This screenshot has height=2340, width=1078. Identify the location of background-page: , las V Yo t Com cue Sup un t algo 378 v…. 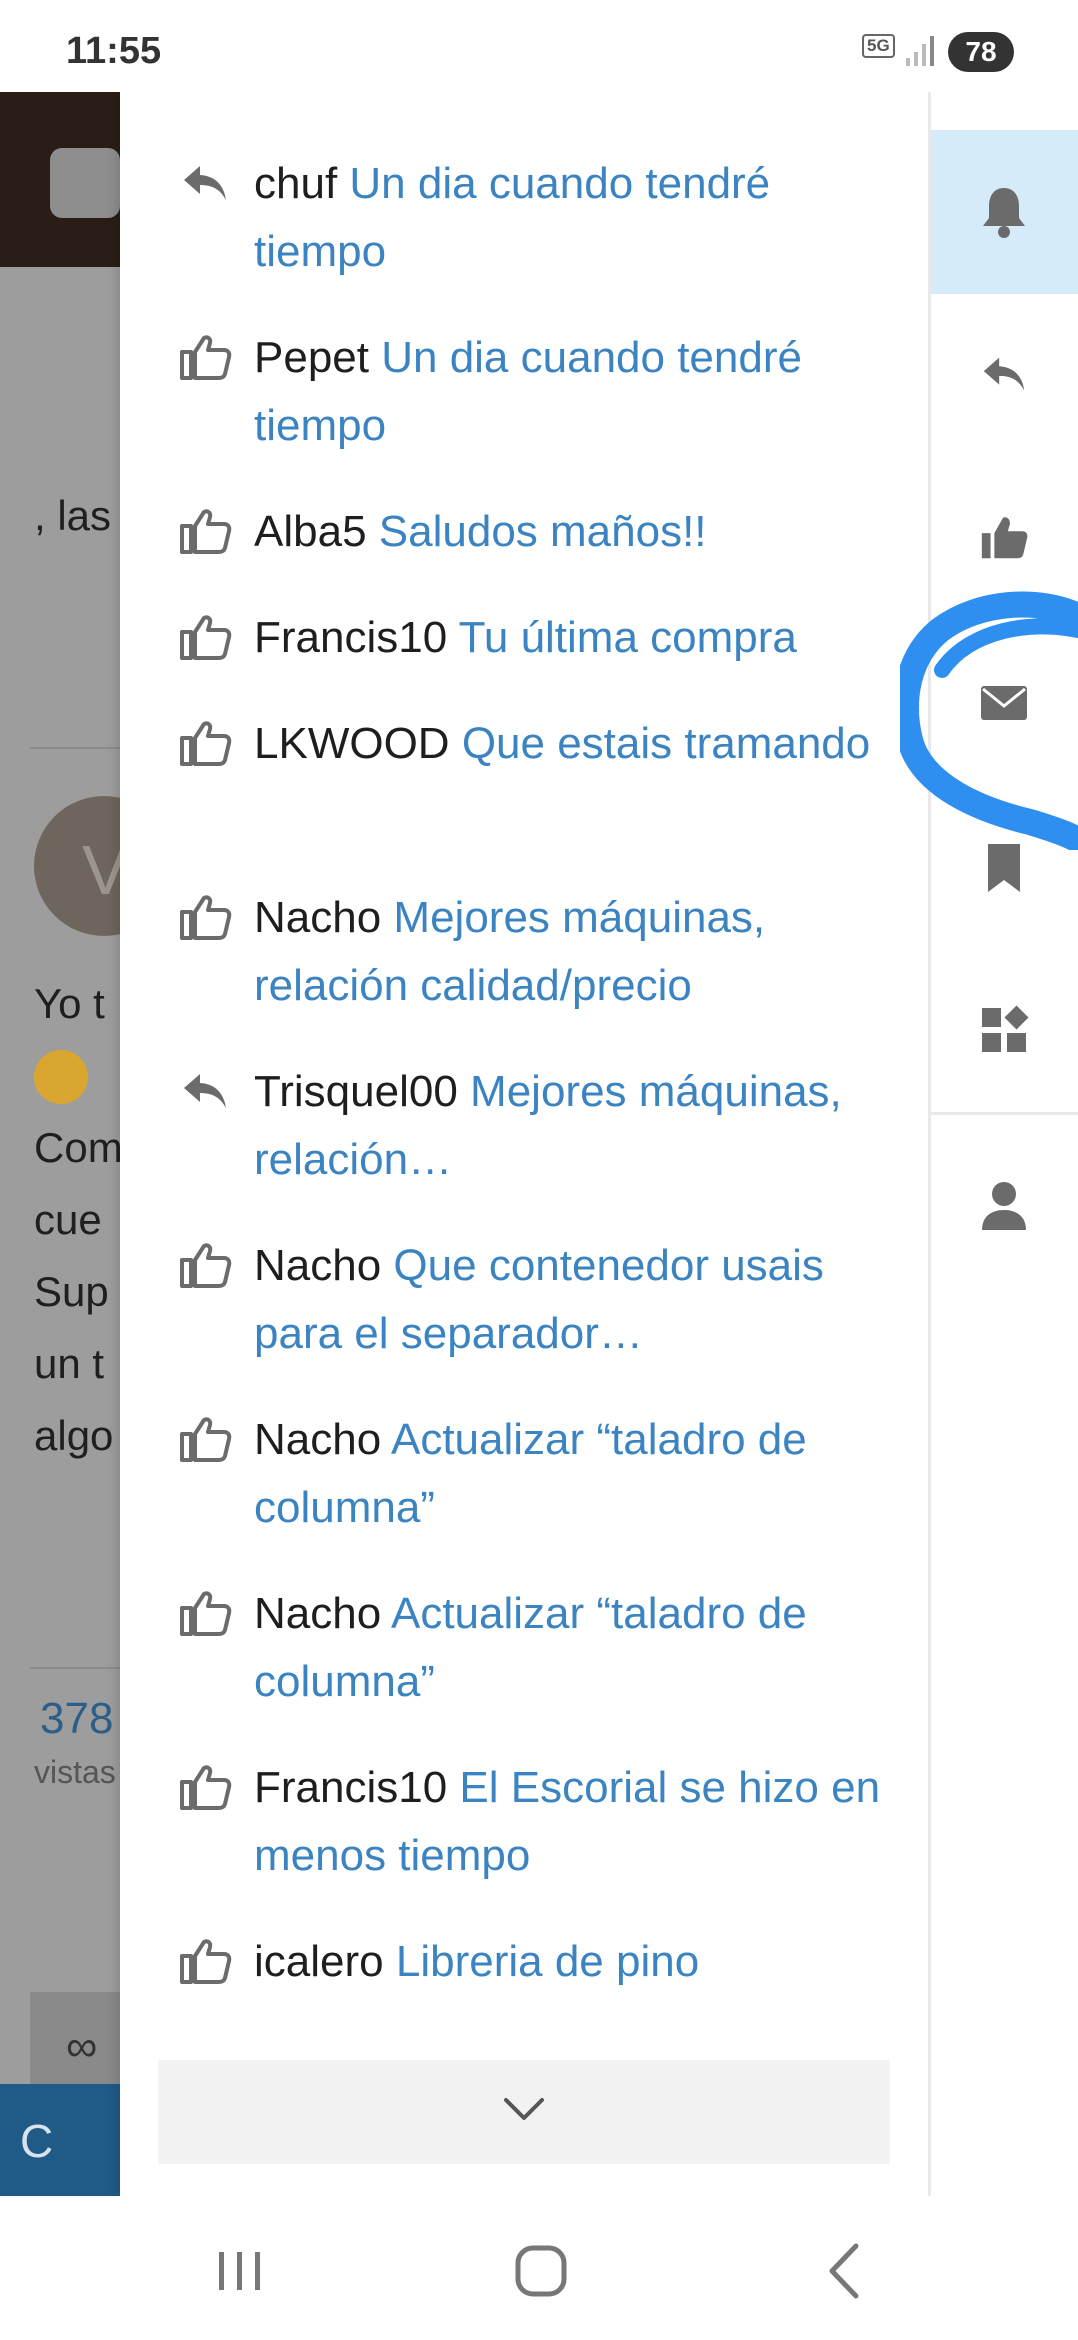
(60, 1144).